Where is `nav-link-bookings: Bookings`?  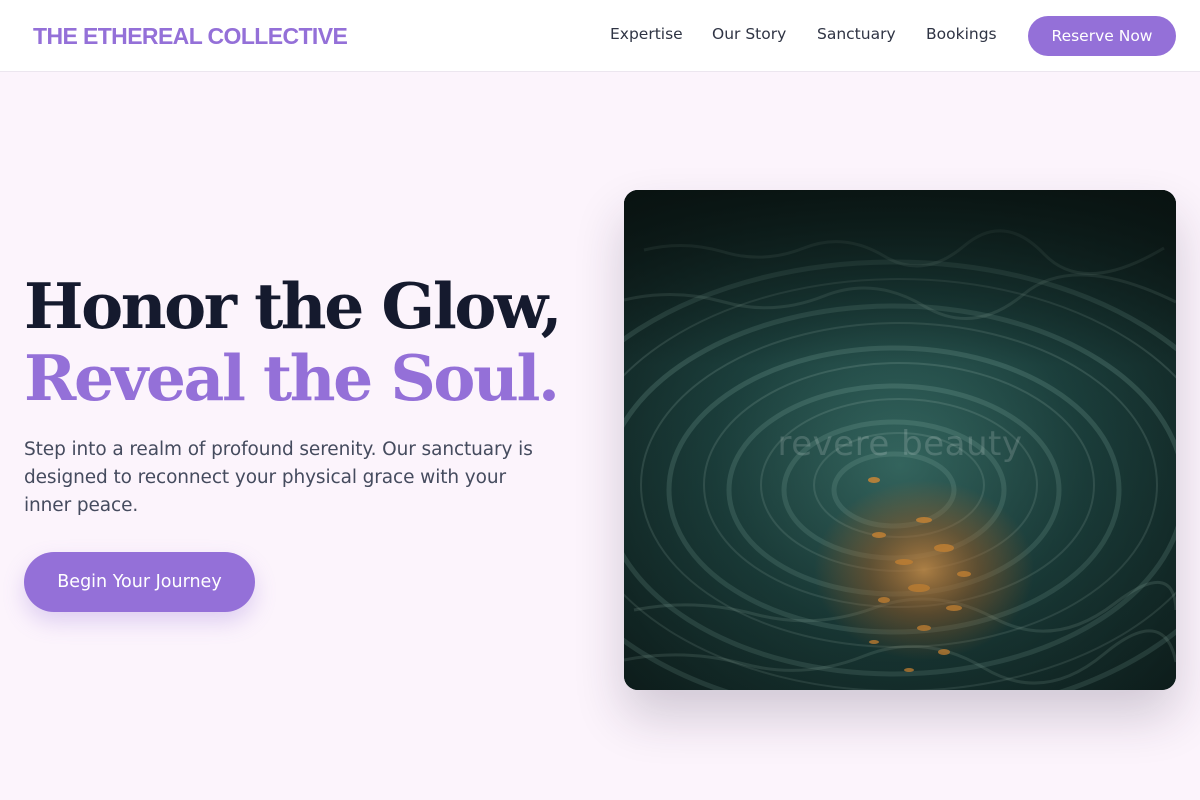 nav-link-bookings: Bookings is located at coordinates (961, 34).